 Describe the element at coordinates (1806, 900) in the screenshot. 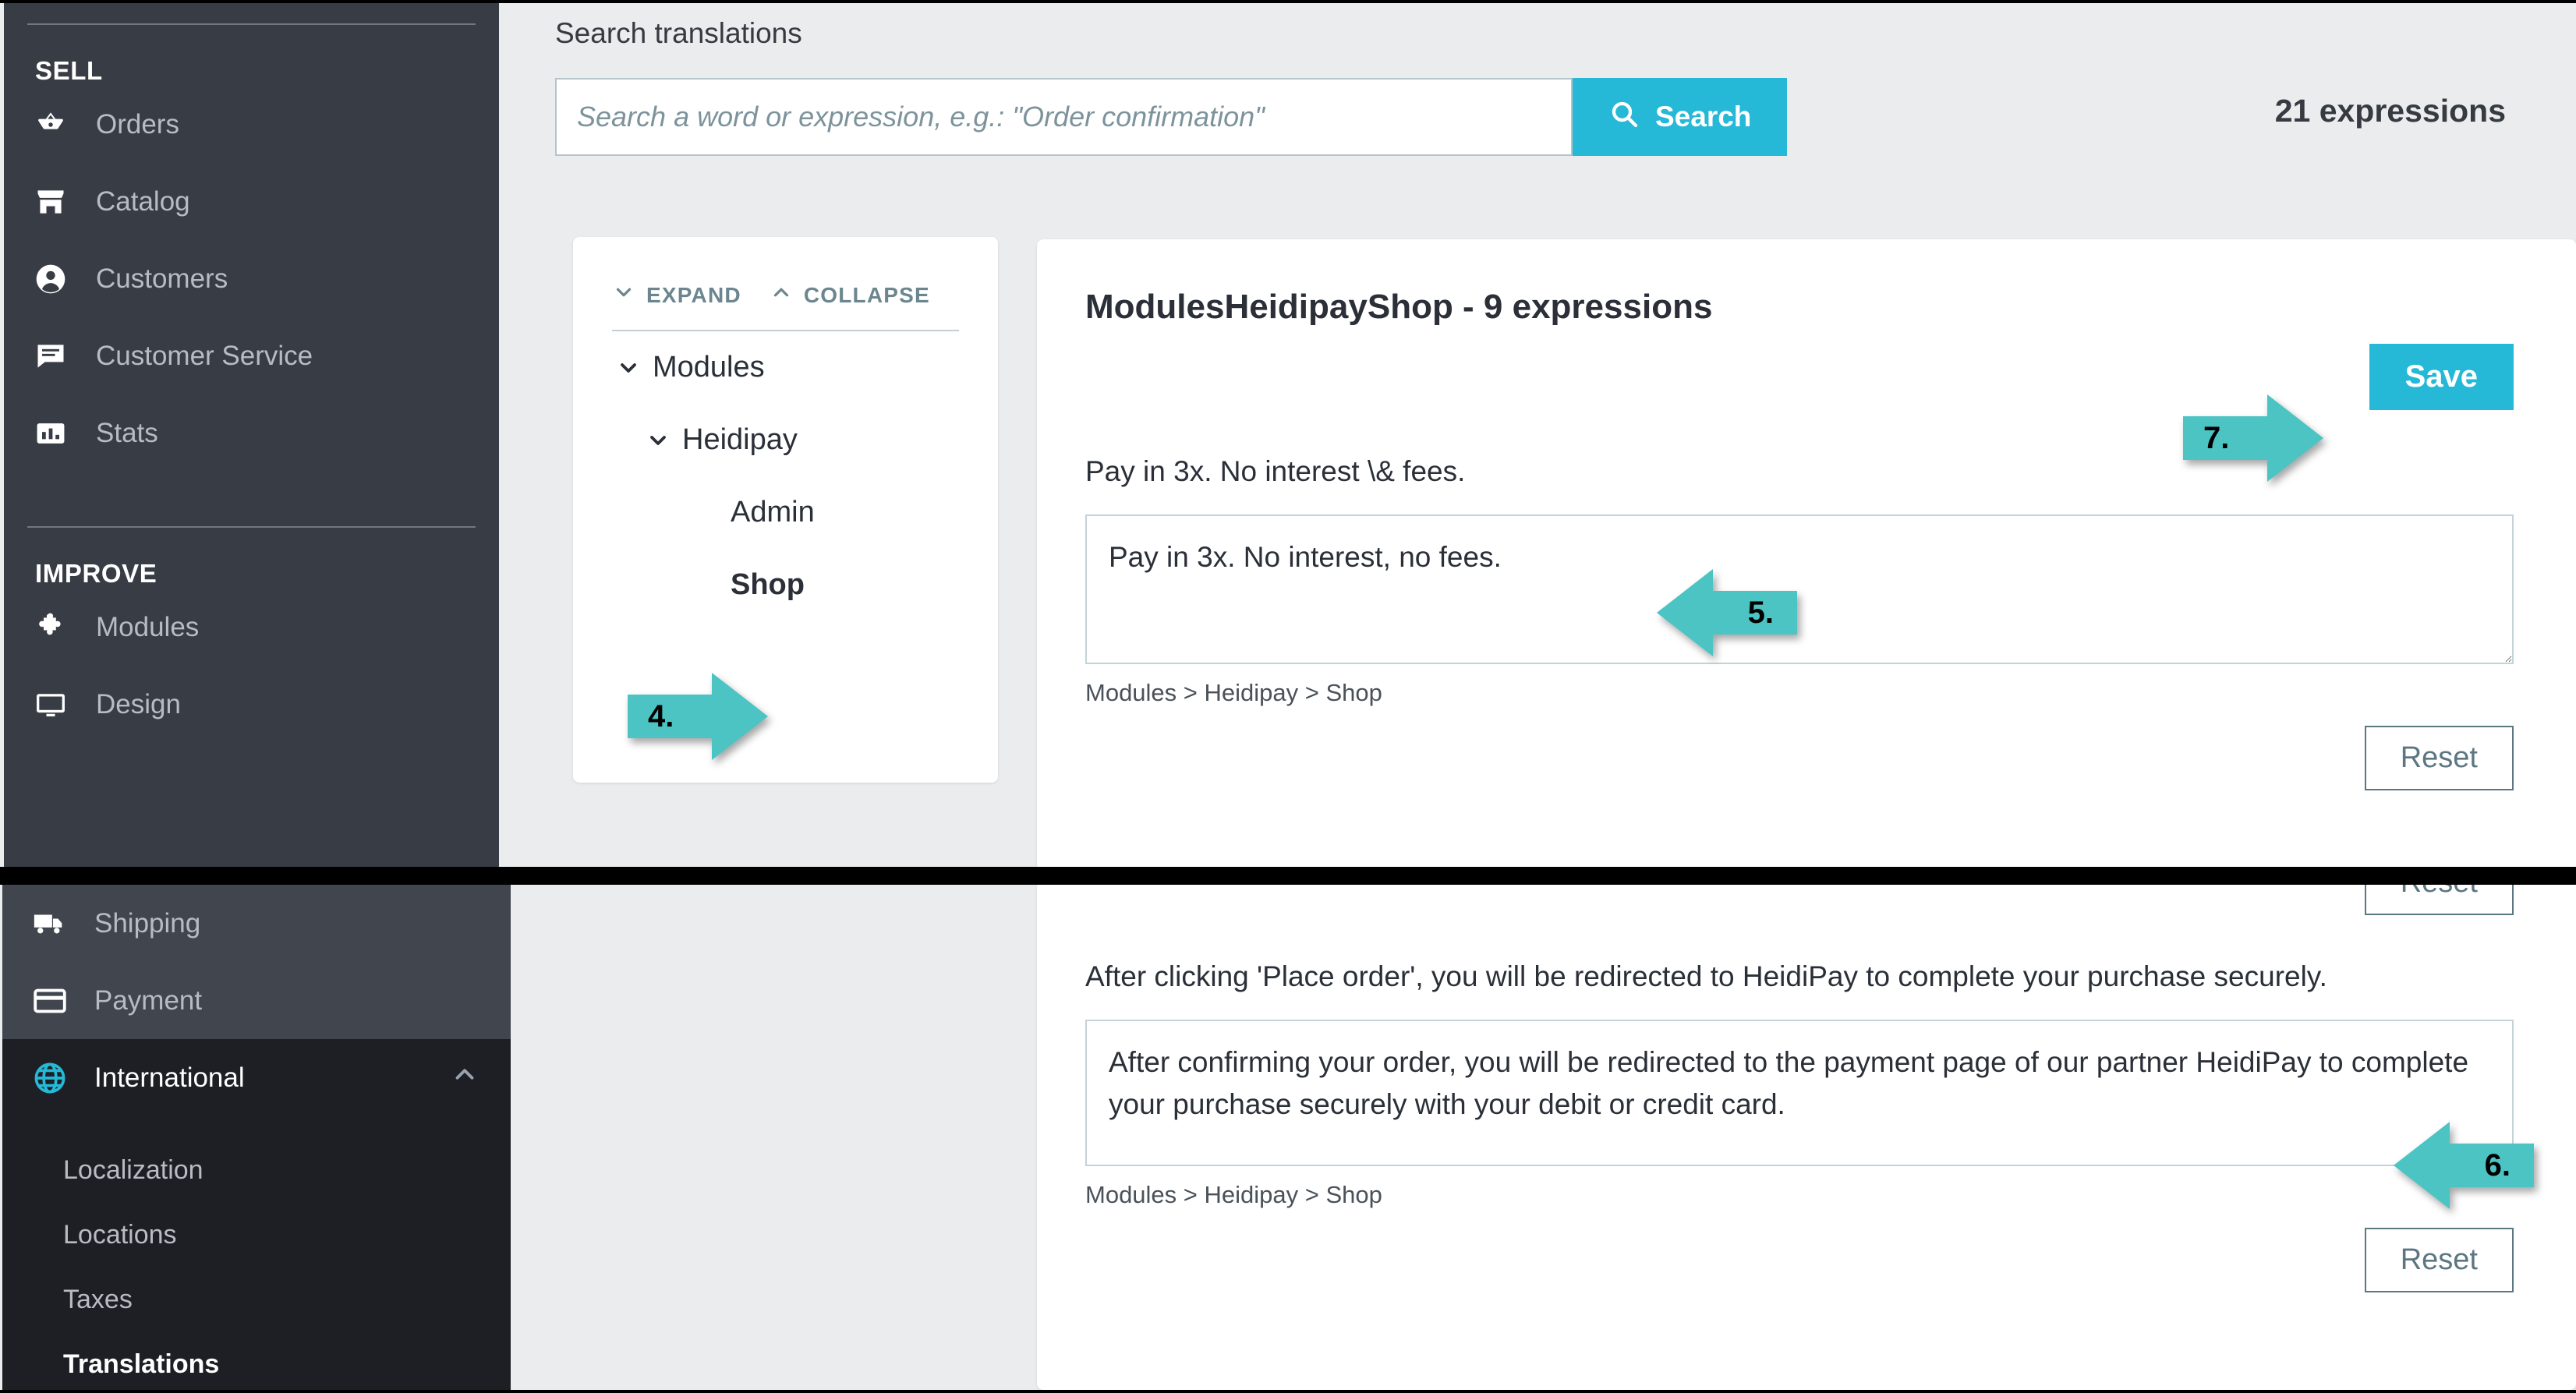

I see `reset-button-row-partial: Reset` at that location.